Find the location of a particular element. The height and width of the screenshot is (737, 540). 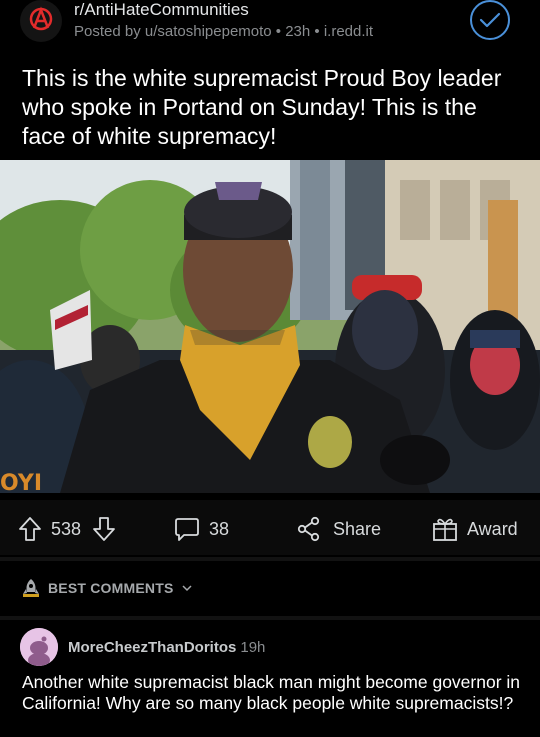

checkmark-icon is located at coordinates (490, 20).